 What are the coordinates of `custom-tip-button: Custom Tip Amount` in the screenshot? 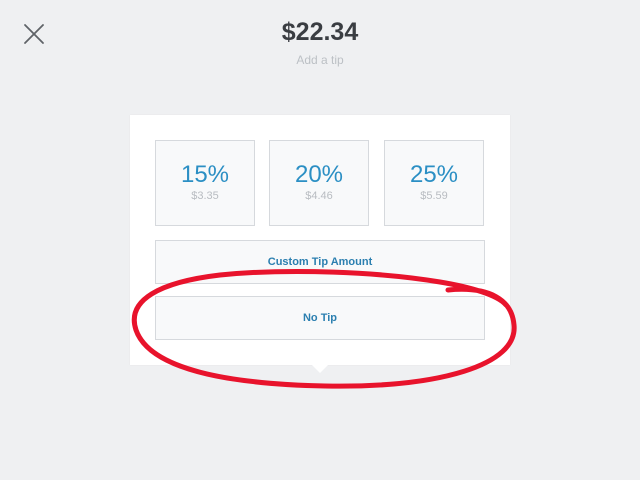 It's located at (320, 262).